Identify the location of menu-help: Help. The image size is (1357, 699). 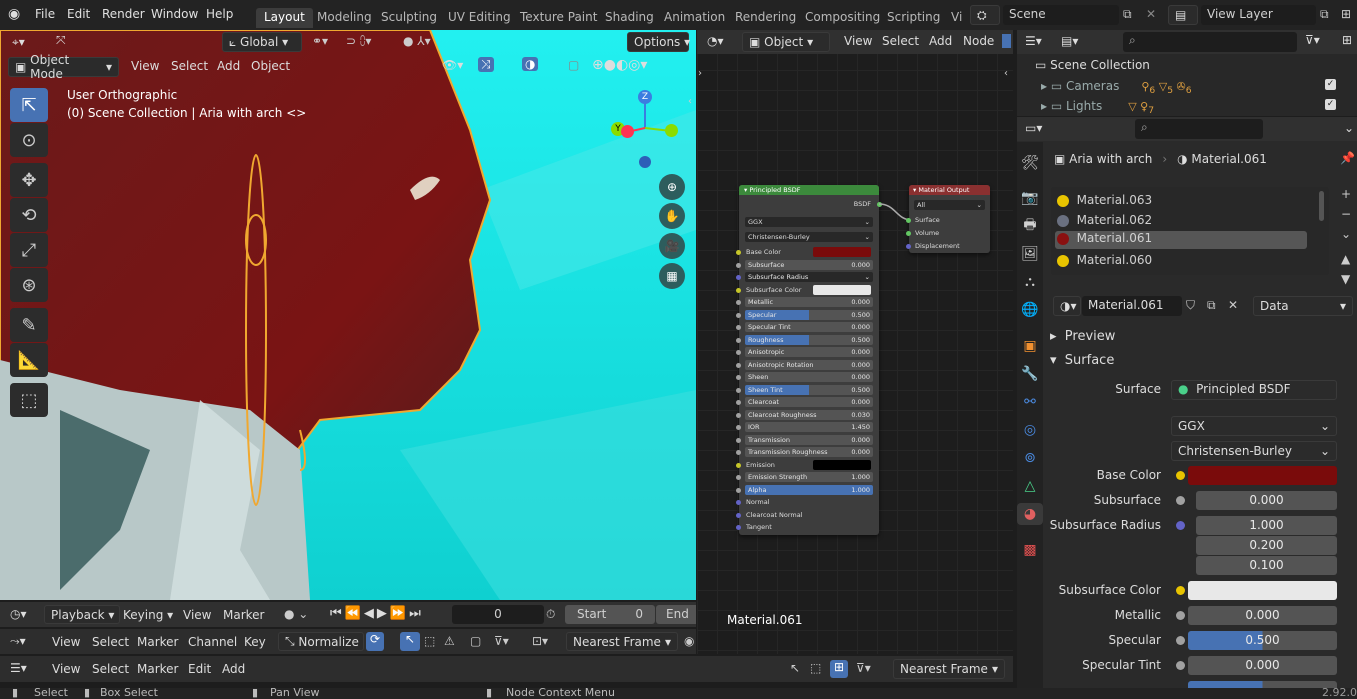
(219, 14).